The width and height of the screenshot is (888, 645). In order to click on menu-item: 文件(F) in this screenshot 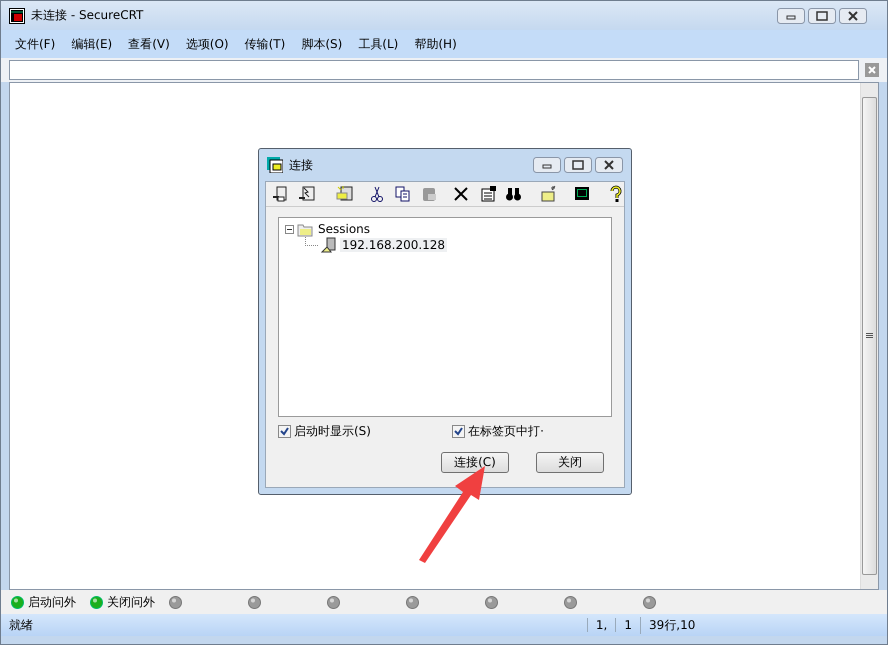, I will do `click(35, 44)`.